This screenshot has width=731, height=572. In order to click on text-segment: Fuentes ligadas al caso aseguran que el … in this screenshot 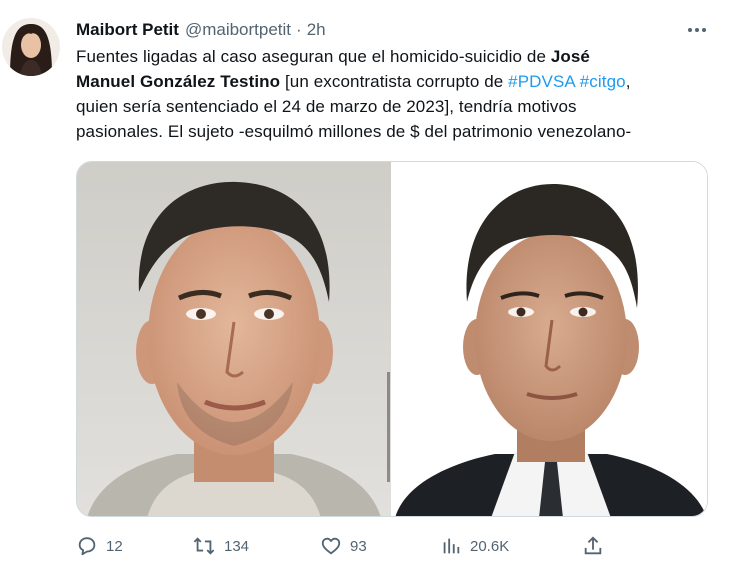, I will do `click(313, 56)`.